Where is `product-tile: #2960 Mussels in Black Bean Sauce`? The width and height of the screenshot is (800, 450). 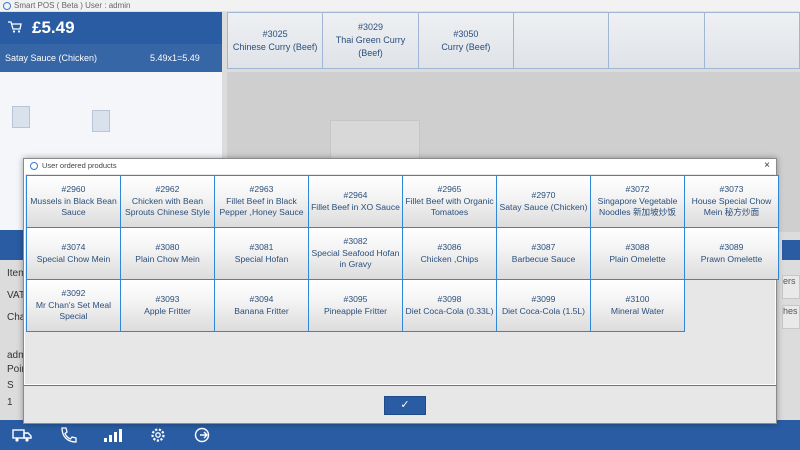 product-tile: #2960 Mussels in Black Bean Sauce is located at coordinates (73, 201).